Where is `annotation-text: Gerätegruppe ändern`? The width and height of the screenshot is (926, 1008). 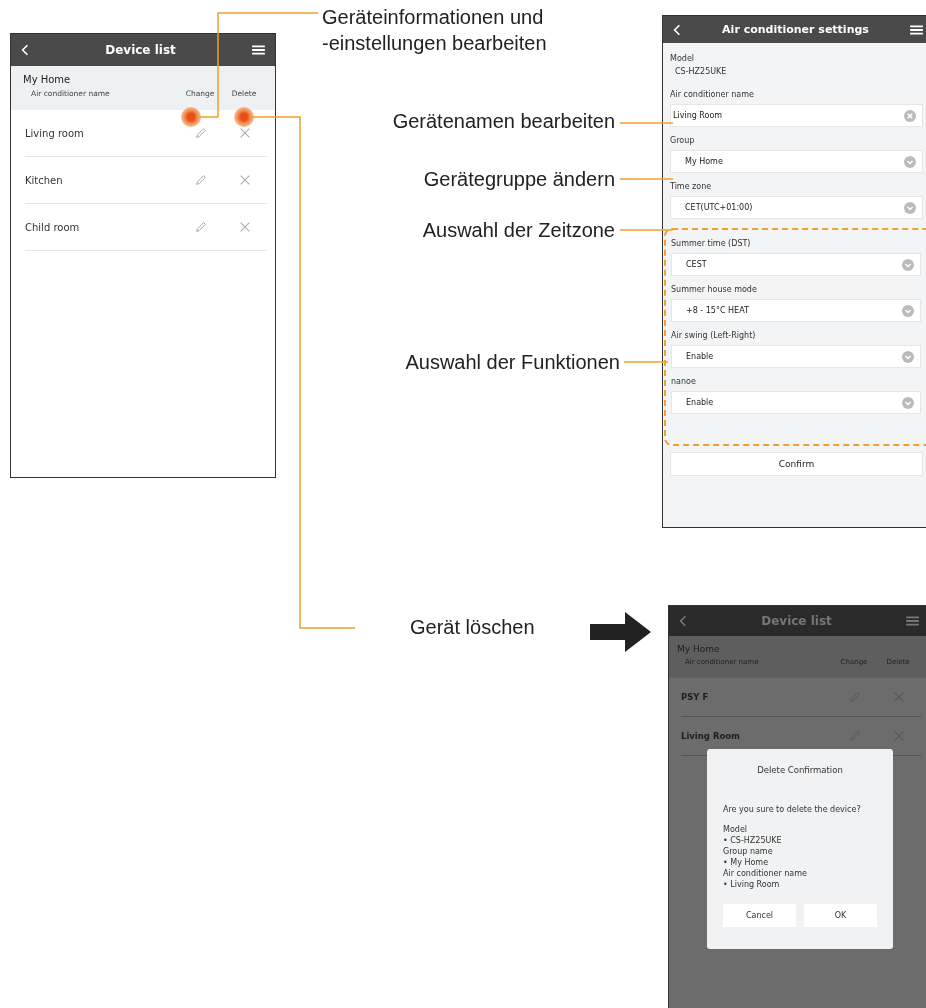
annotation-text: Gerätegruppe ändern is located at coordinates (519, 179).